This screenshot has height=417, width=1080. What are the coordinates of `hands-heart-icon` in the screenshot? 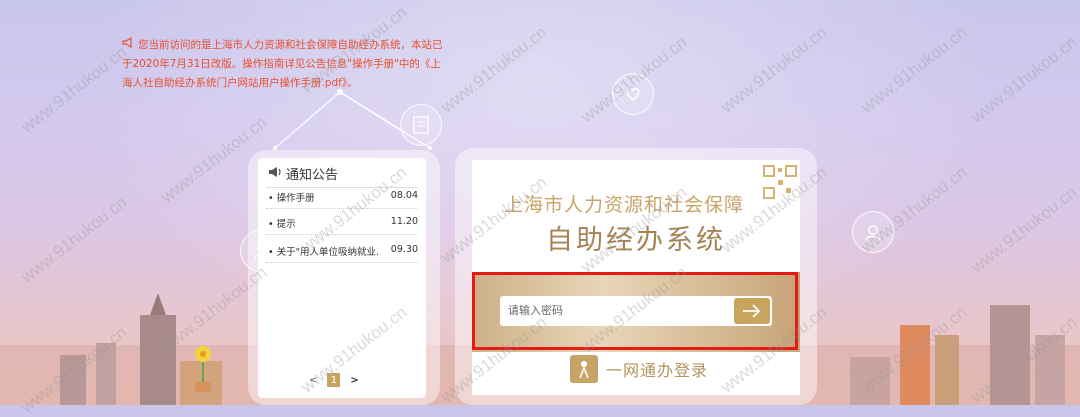 It's located at (633, 94).